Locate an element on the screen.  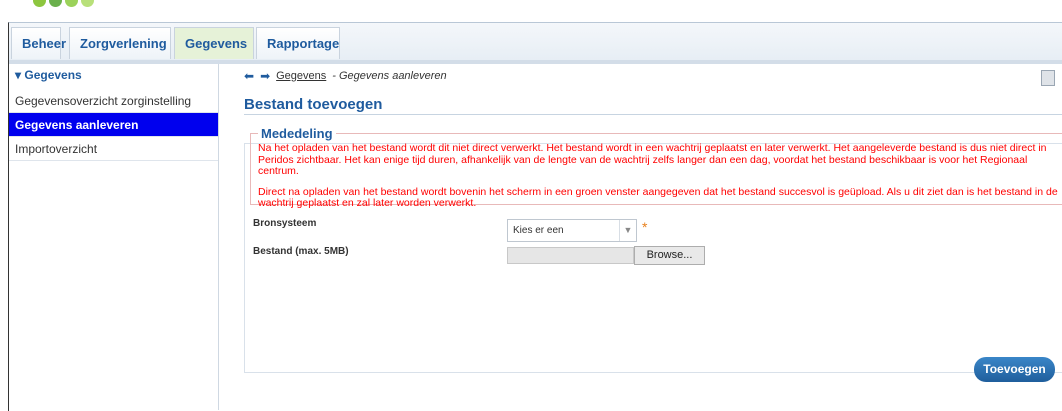
breadcrumb-link: Gegevens is located at coordinates (301, 76).